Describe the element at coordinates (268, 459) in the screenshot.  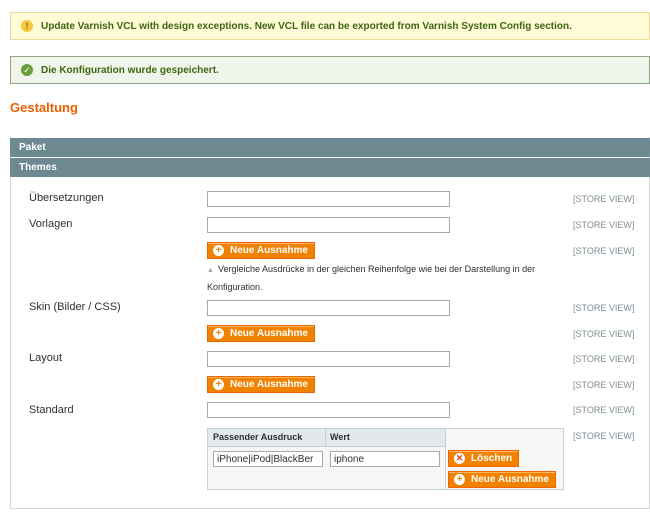
I see `expression-input` at that location.